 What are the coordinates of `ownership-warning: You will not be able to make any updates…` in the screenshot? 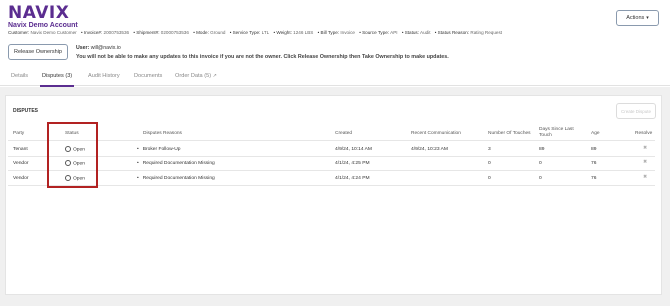 It's located at (262, 57).